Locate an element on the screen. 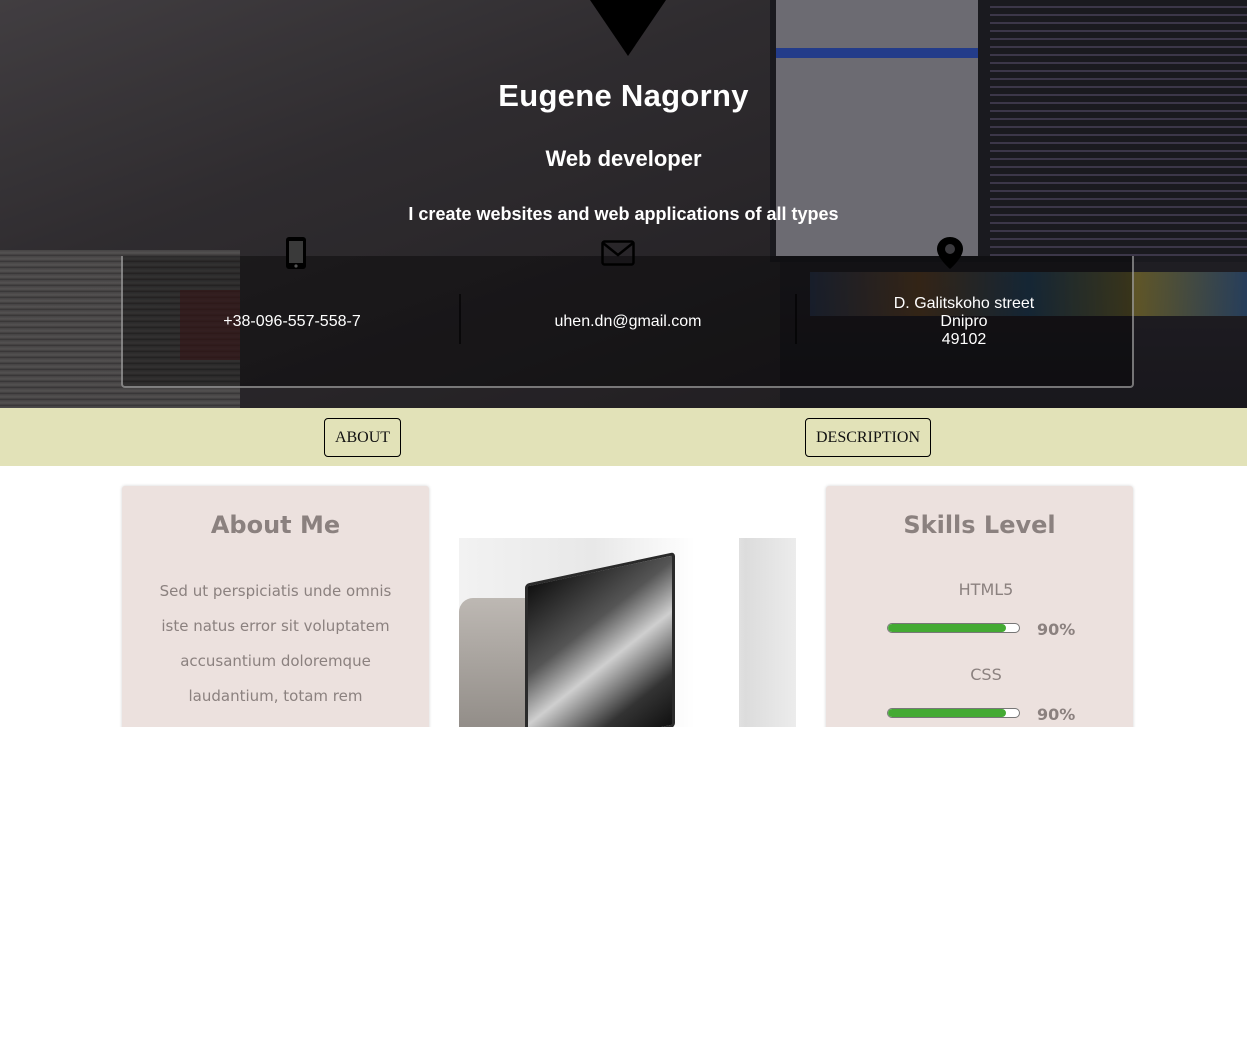 Image resolution: width=1247 pixels, height=1040 pixels. section-nav is located at coordinates (623, 437).